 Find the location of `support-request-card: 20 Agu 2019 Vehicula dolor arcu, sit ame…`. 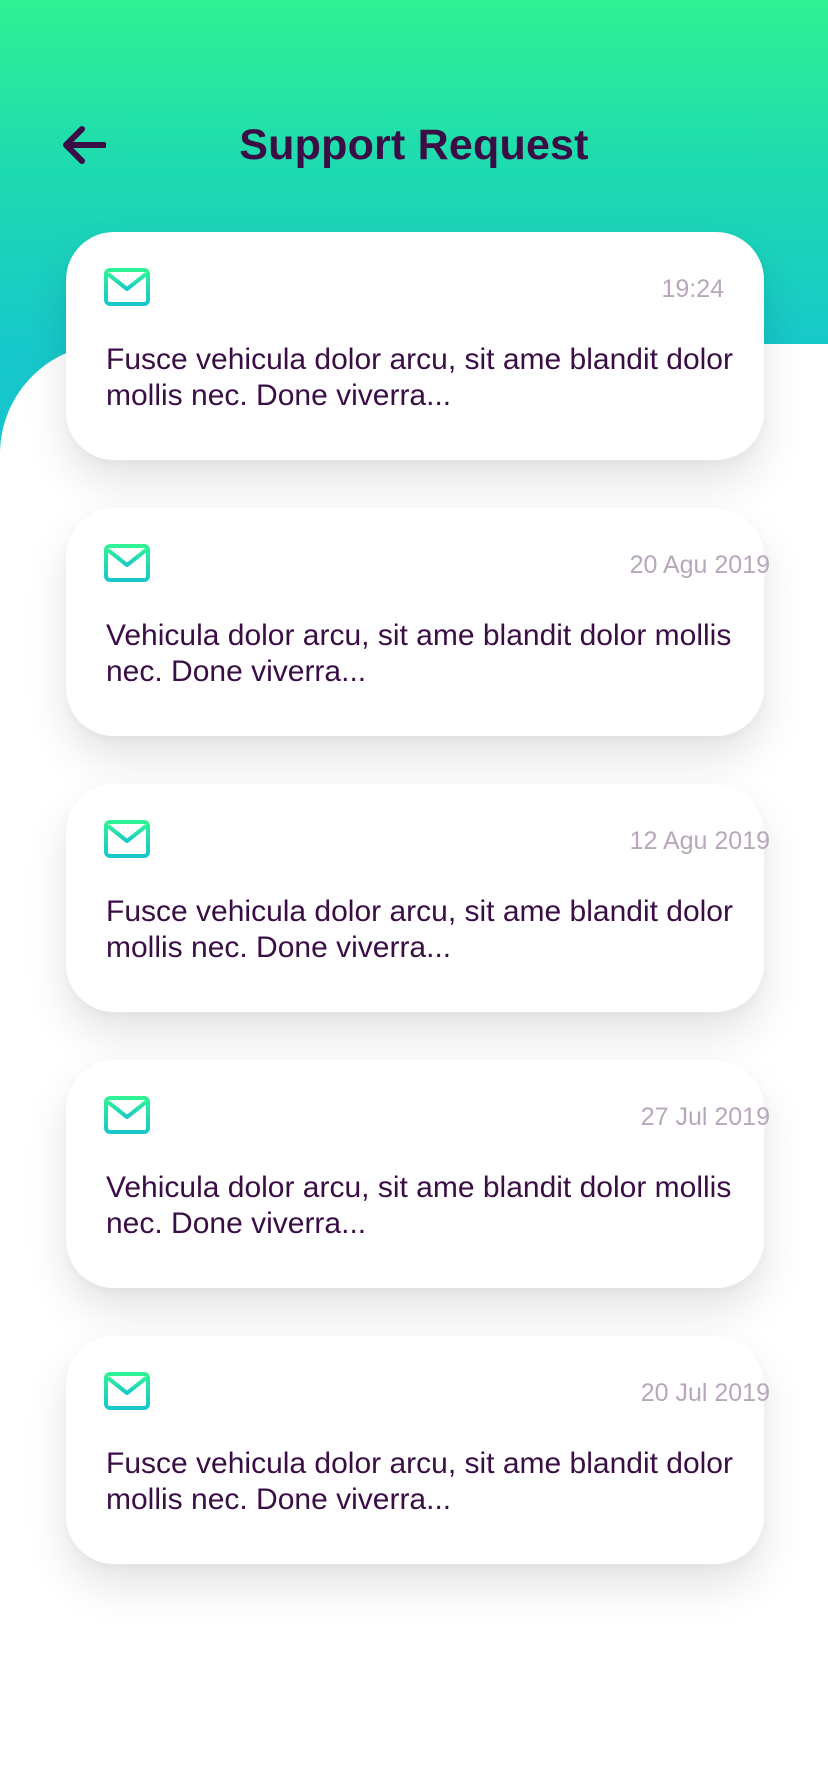

support-request-card: 20 Agu 2019 Vehicula dolor arcu, sit ame… is located at coordinates (418, 622).